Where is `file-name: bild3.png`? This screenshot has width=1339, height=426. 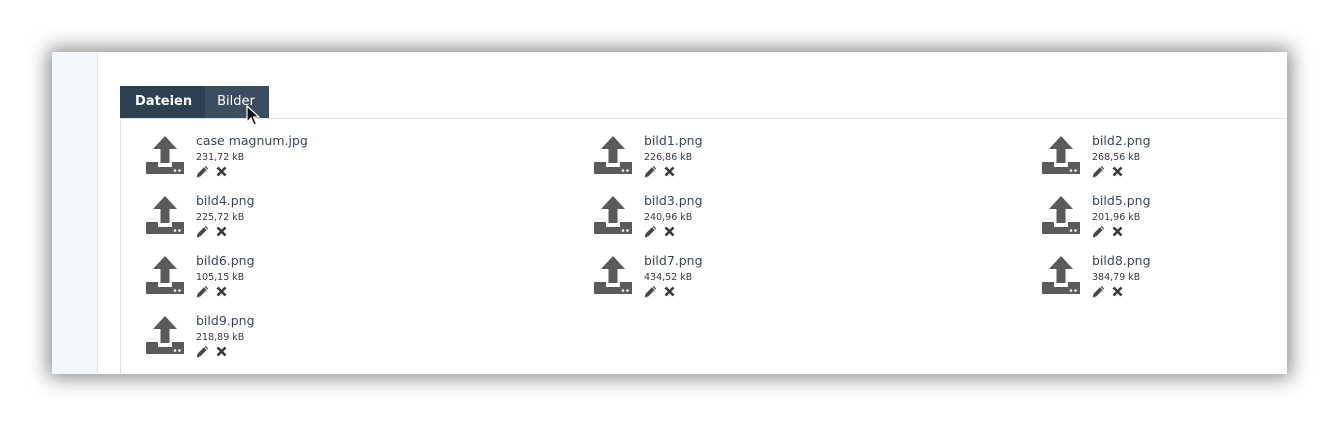
file-name: bild3.png is located at coordinates (673, 200).